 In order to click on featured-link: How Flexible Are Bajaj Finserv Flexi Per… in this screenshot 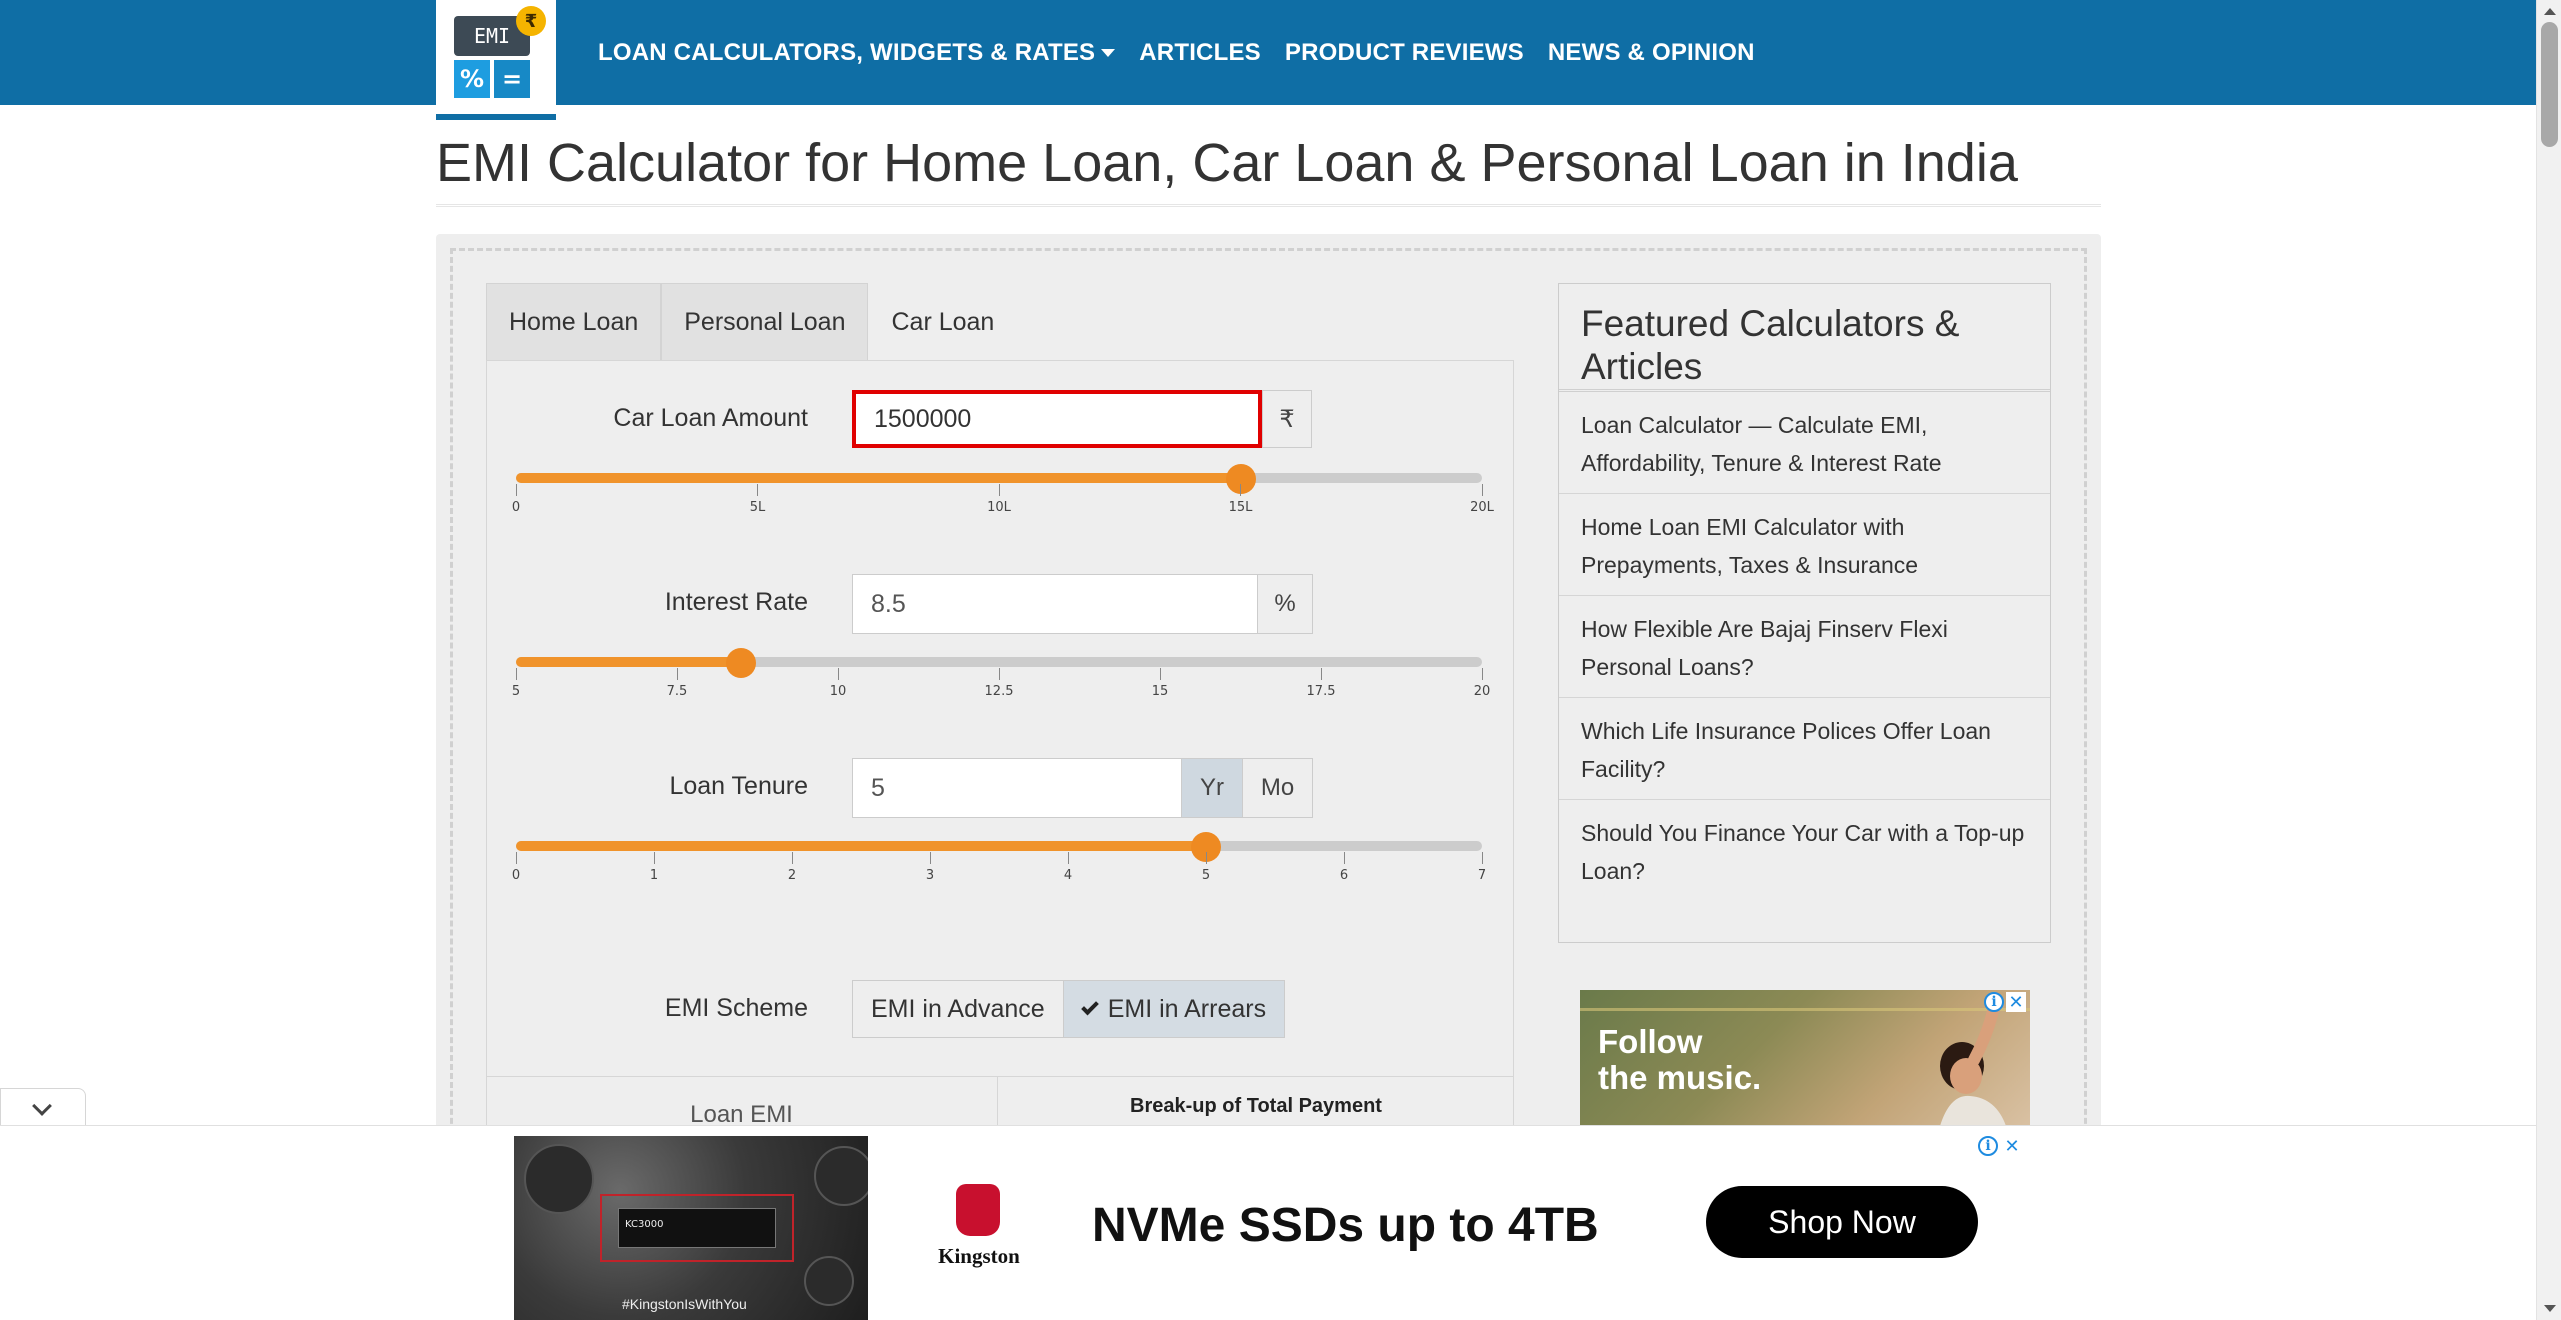, I will do `click(1804, 647)`.